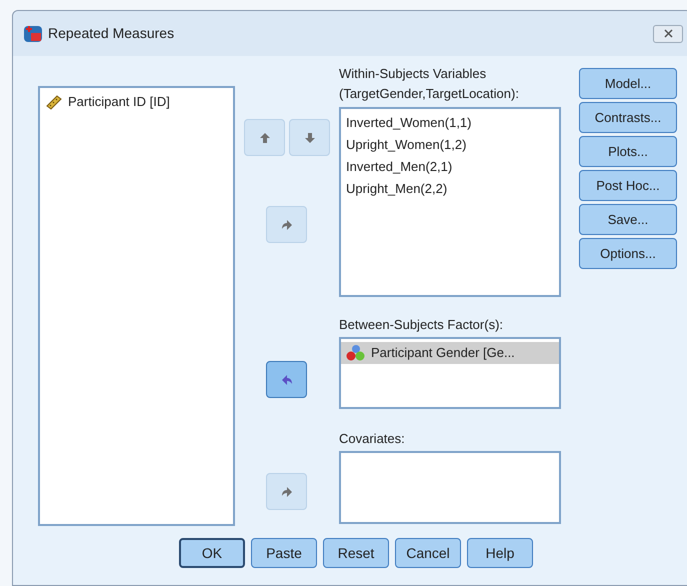 The height and width of the screenshot is (586, 687). Describe the element at coordinates (111, 33) in the screenshot. I see `window-title: Repeated Measures` at that location.